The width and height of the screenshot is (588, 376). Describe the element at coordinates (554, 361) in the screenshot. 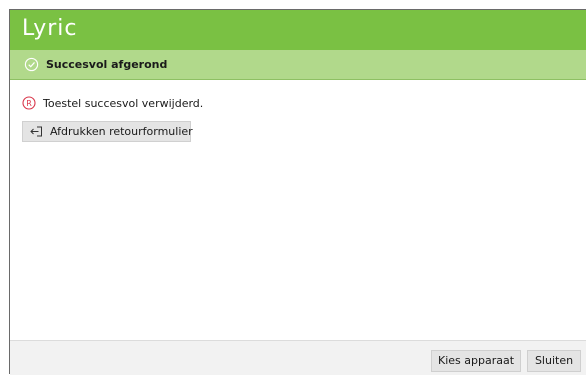

I see `close-button: Sluiten` at that location.